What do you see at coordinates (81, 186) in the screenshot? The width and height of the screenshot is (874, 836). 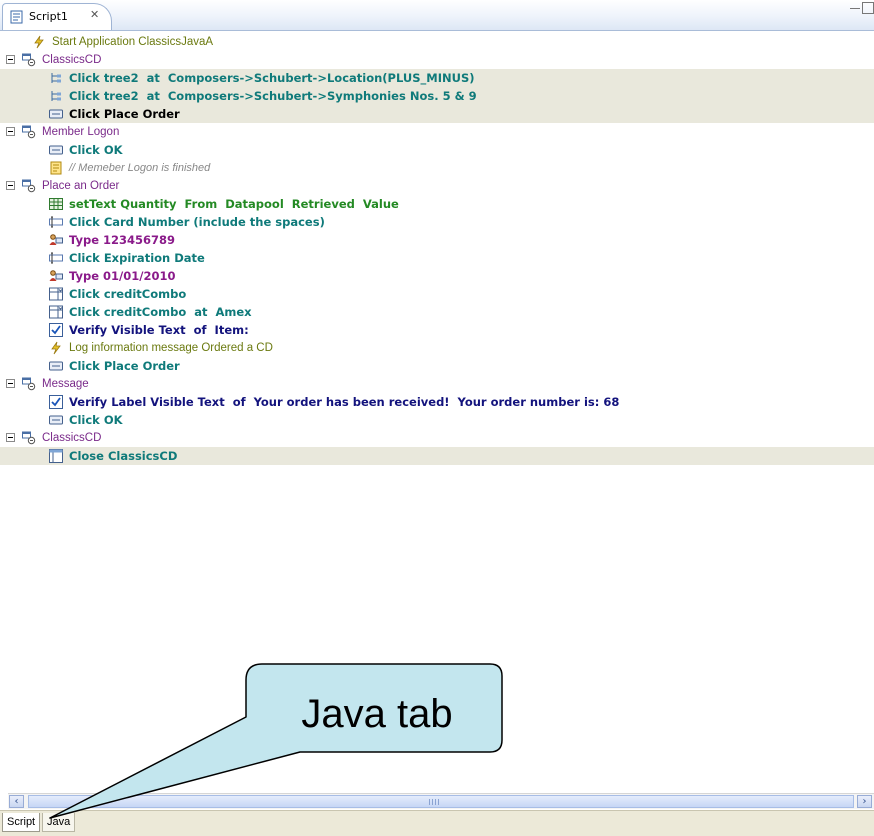 I see `group-label: Place an Order` at bounding box center [81, 186].